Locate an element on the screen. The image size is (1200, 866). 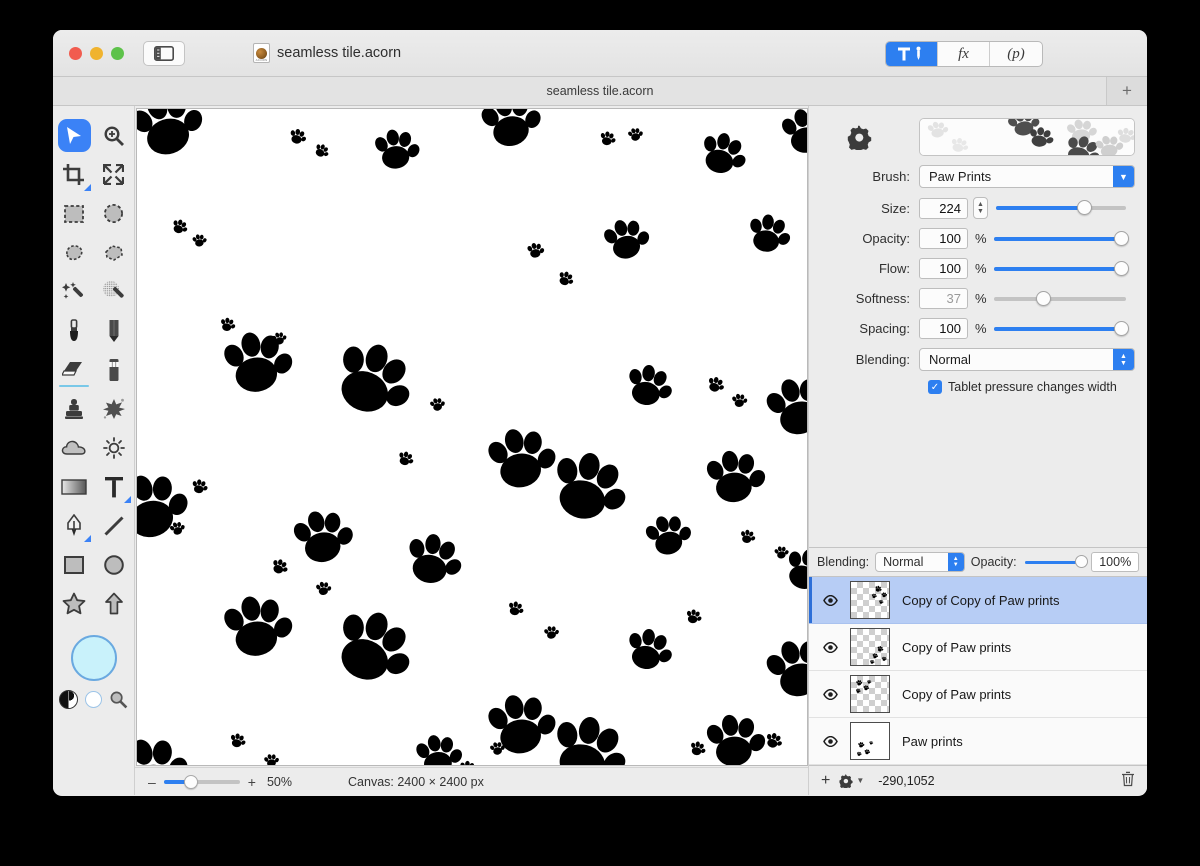
size-slider is located at coordinates (1061, 207).